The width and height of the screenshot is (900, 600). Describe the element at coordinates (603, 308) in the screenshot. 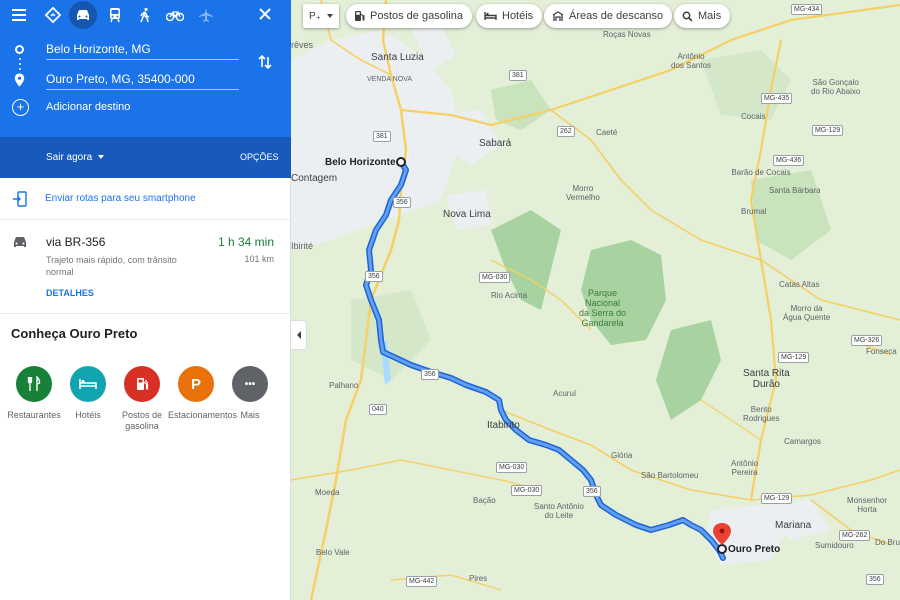

I see `place-label: Parque Nacional da Serra do Gandarela` at that location.